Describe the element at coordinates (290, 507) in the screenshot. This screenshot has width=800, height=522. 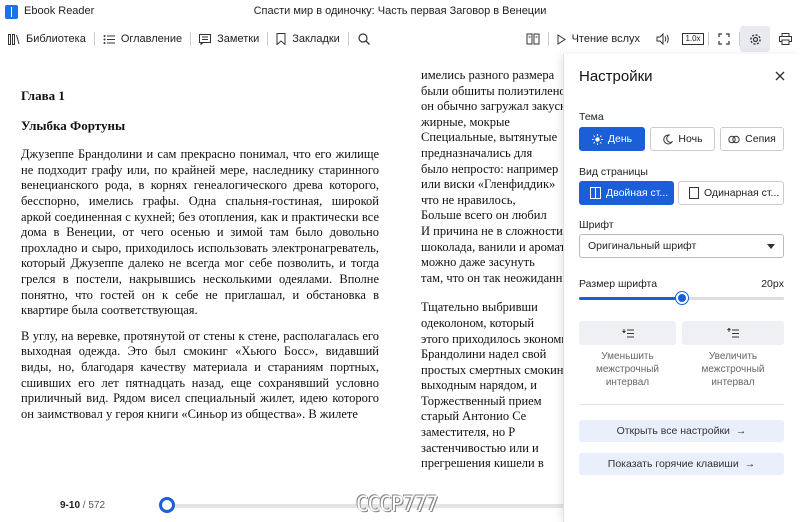
I see `page-navigation-bar: 9-10 / 572 CCCP777` at that location.